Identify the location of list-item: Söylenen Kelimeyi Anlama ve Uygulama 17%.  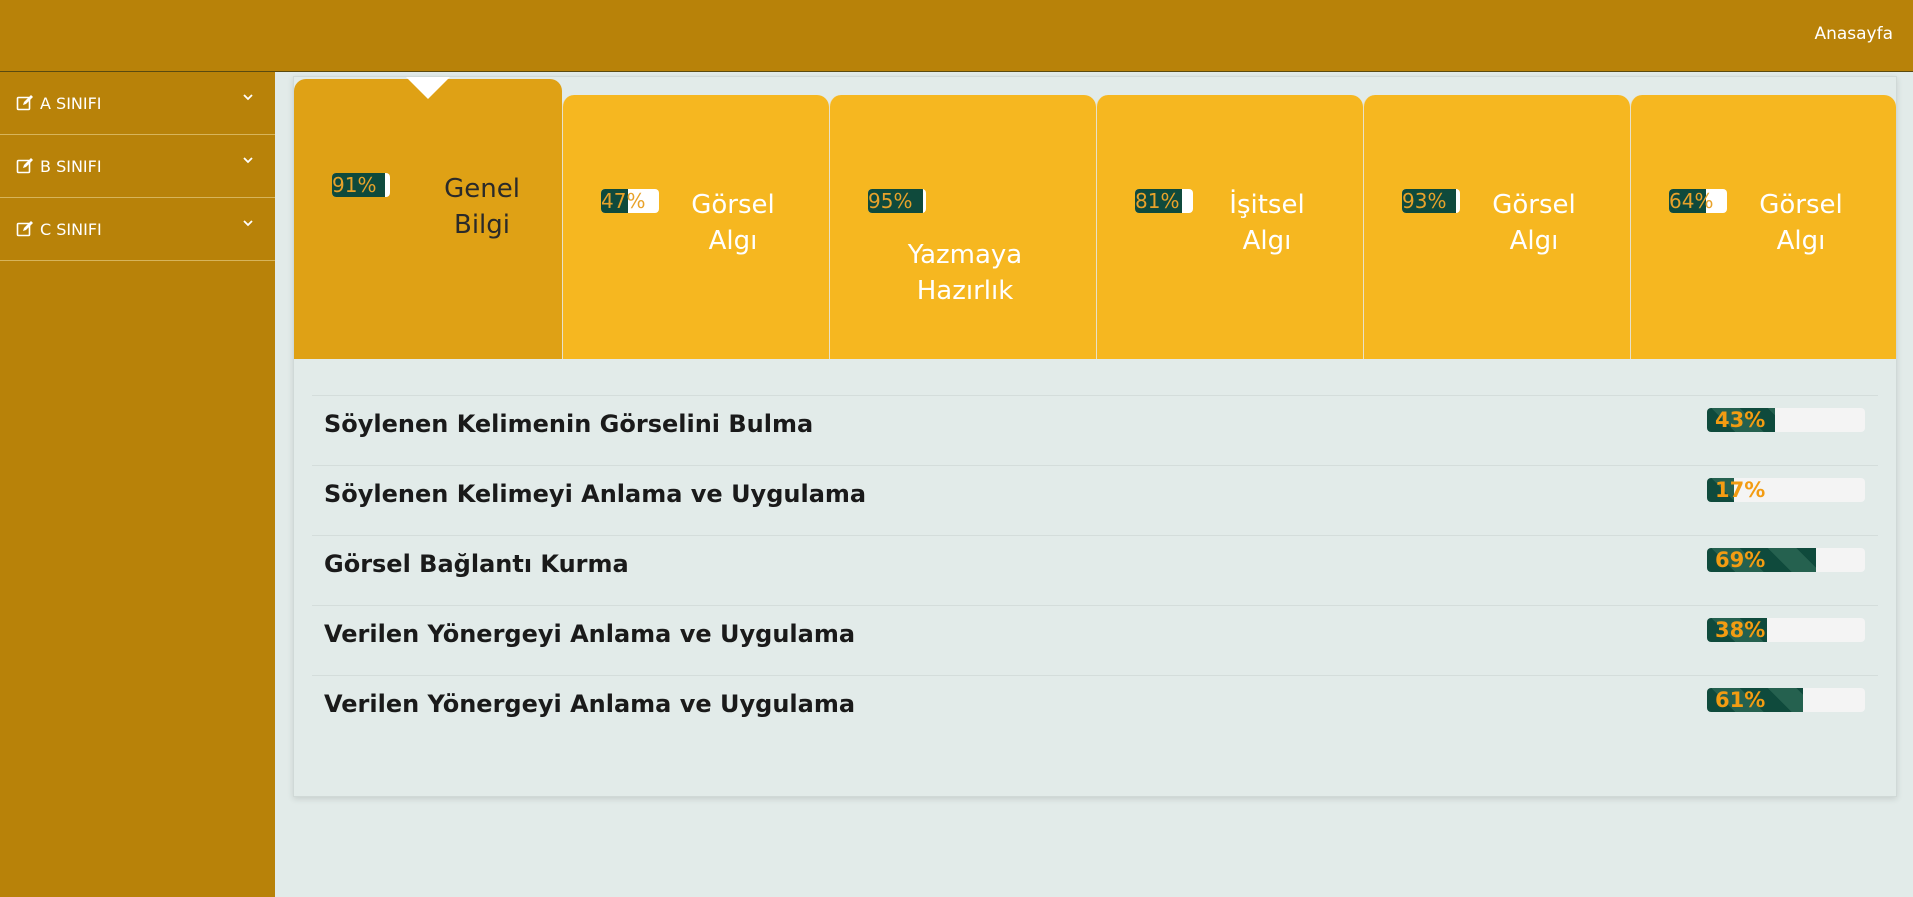
(1095, 500).